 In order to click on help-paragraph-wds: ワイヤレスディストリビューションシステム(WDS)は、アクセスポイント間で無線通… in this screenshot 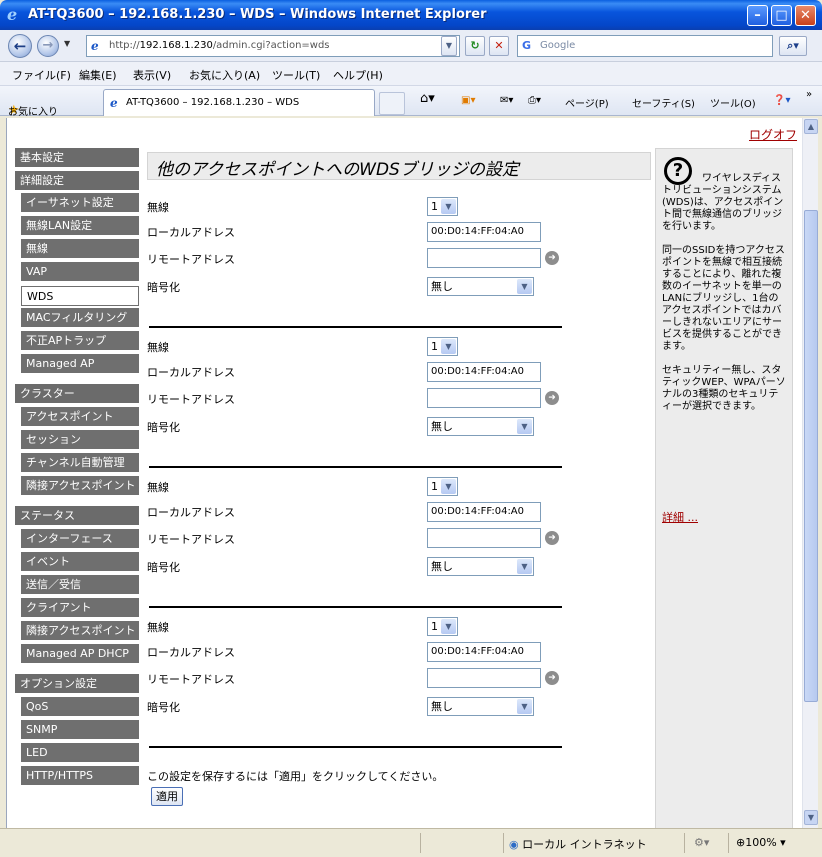, I will do `click(723, 202)`.